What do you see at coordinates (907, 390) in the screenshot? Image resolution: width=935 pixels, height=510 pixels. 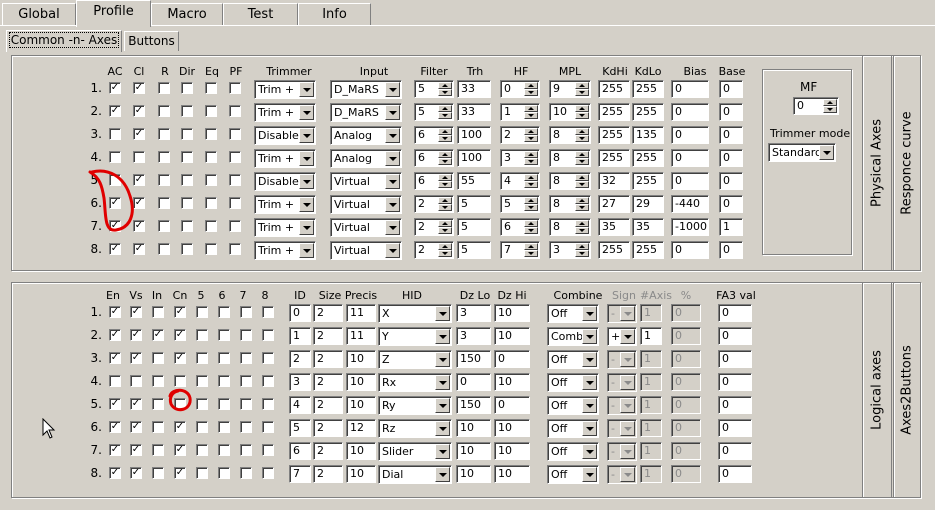 I see `tab-axes2buttons: Axes2Buttons` at bounding box center [907, 390].